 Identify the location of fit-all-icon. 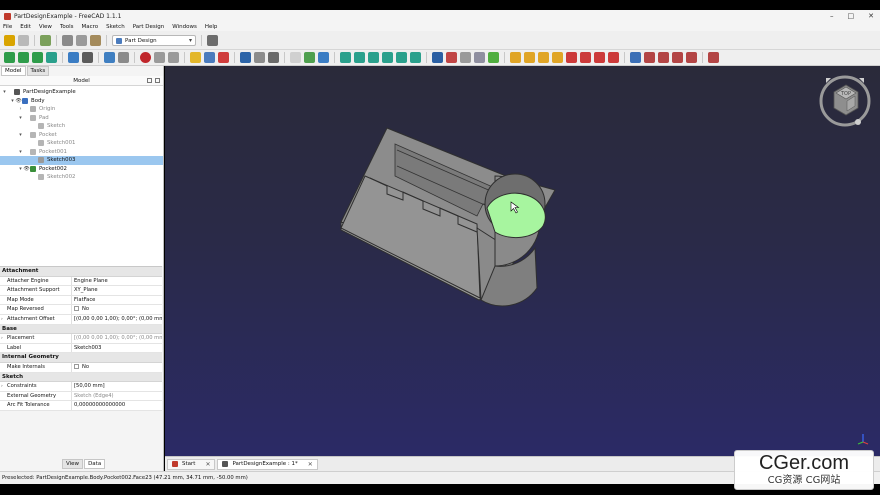
(9, 57).